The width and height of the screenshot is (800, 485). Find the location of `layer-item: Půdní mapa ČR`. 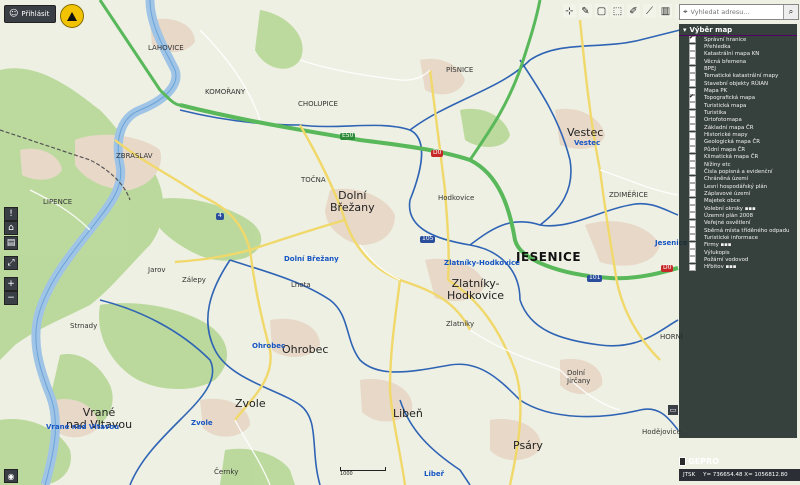

layer-item: Půdní mapa ČR is located at coordinates (738, 150).